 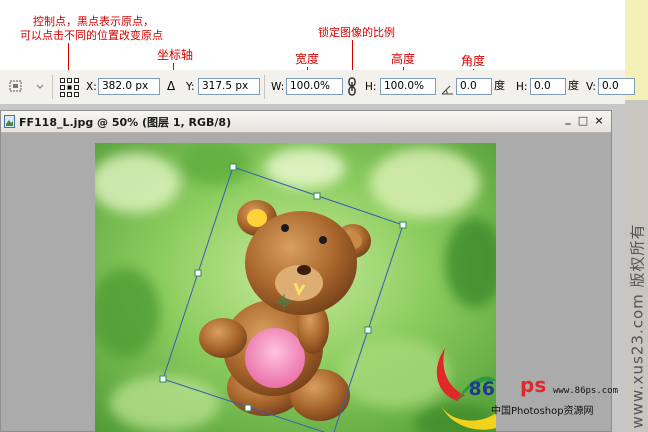 What do you see at coordinates (599, 121) in the screenshot?
I see `close-button: ×` at bounding box center [599, 121].